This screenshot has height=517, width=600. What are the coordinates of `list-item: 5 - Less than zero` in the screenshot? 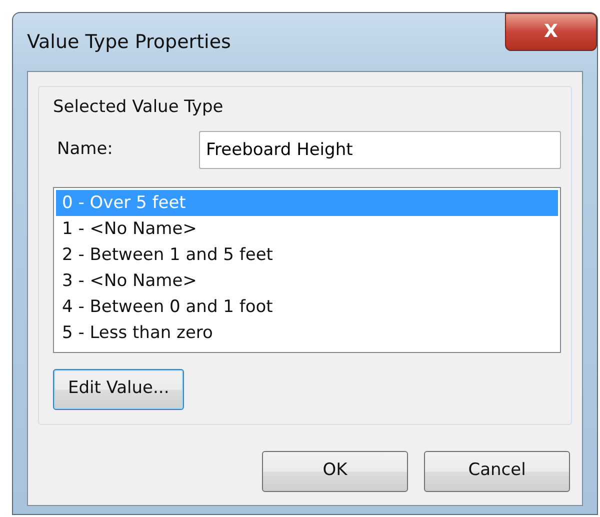 It's located at (307, 333).